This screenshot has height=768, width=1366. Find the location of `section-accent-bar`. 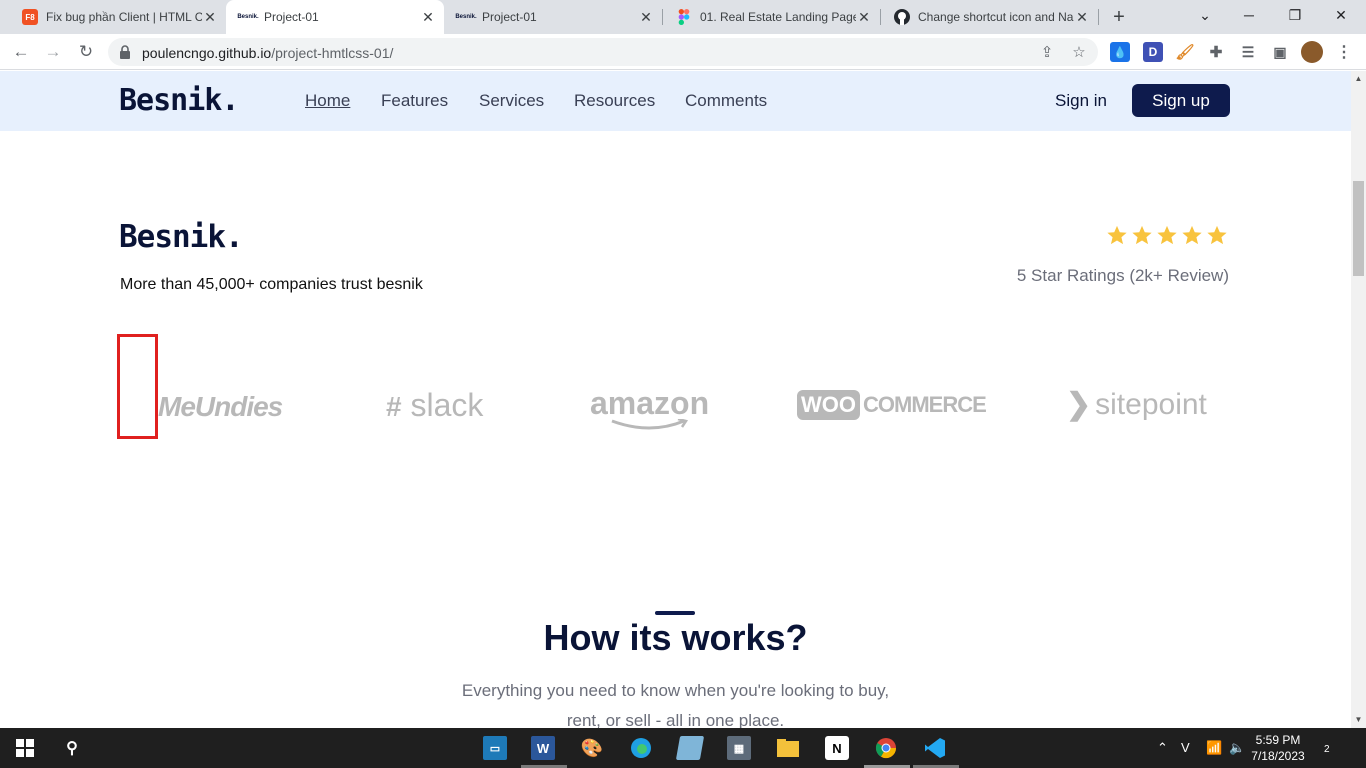

section-accent-bar is located at coordinates (675, 613).